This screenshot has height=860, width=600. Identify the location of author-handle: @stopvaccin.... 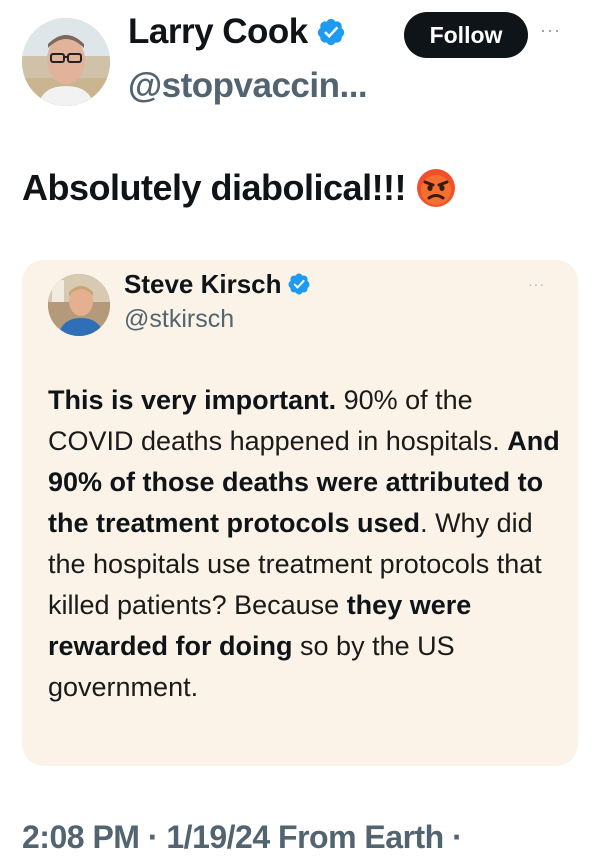
(248, 86).